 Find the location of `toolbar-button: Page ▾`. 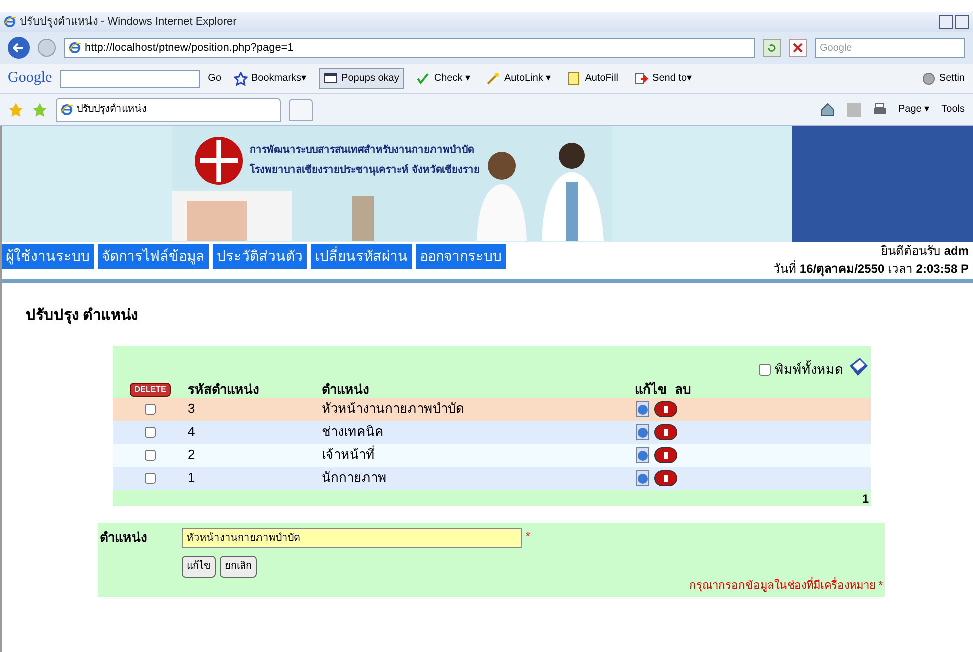

toolbar-button: Page ▾ is located at coordinates (914, 109).